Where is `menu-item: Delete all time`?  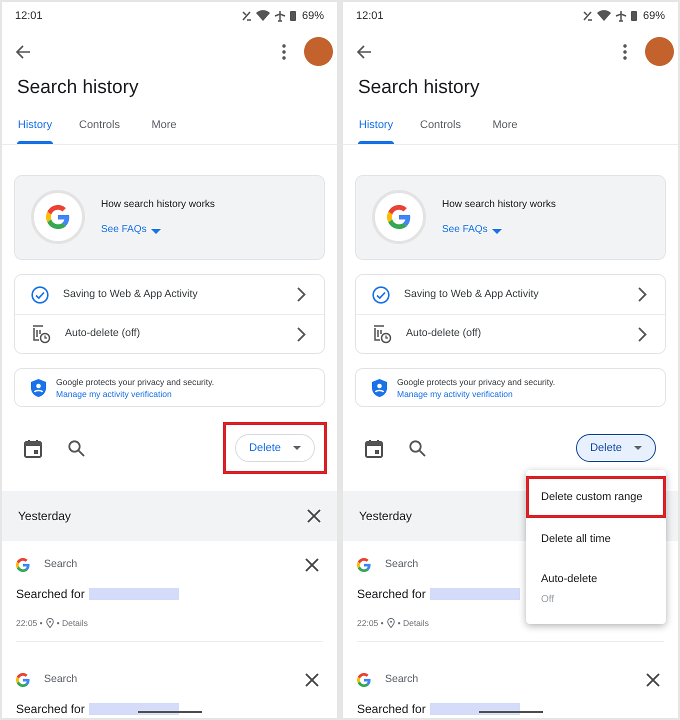 menu-item: Delete all time is located at coordinates (596, 539).